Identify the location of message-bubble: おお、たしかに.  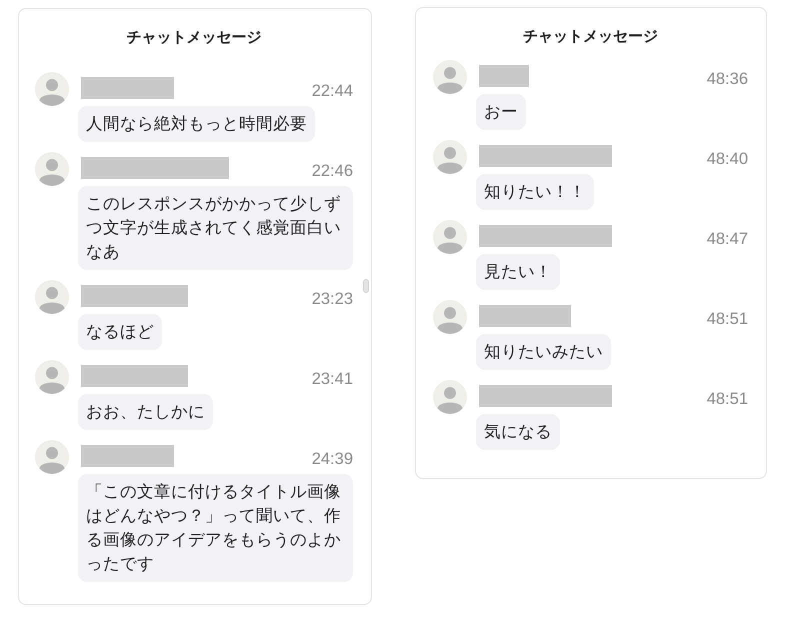
(145, 412).